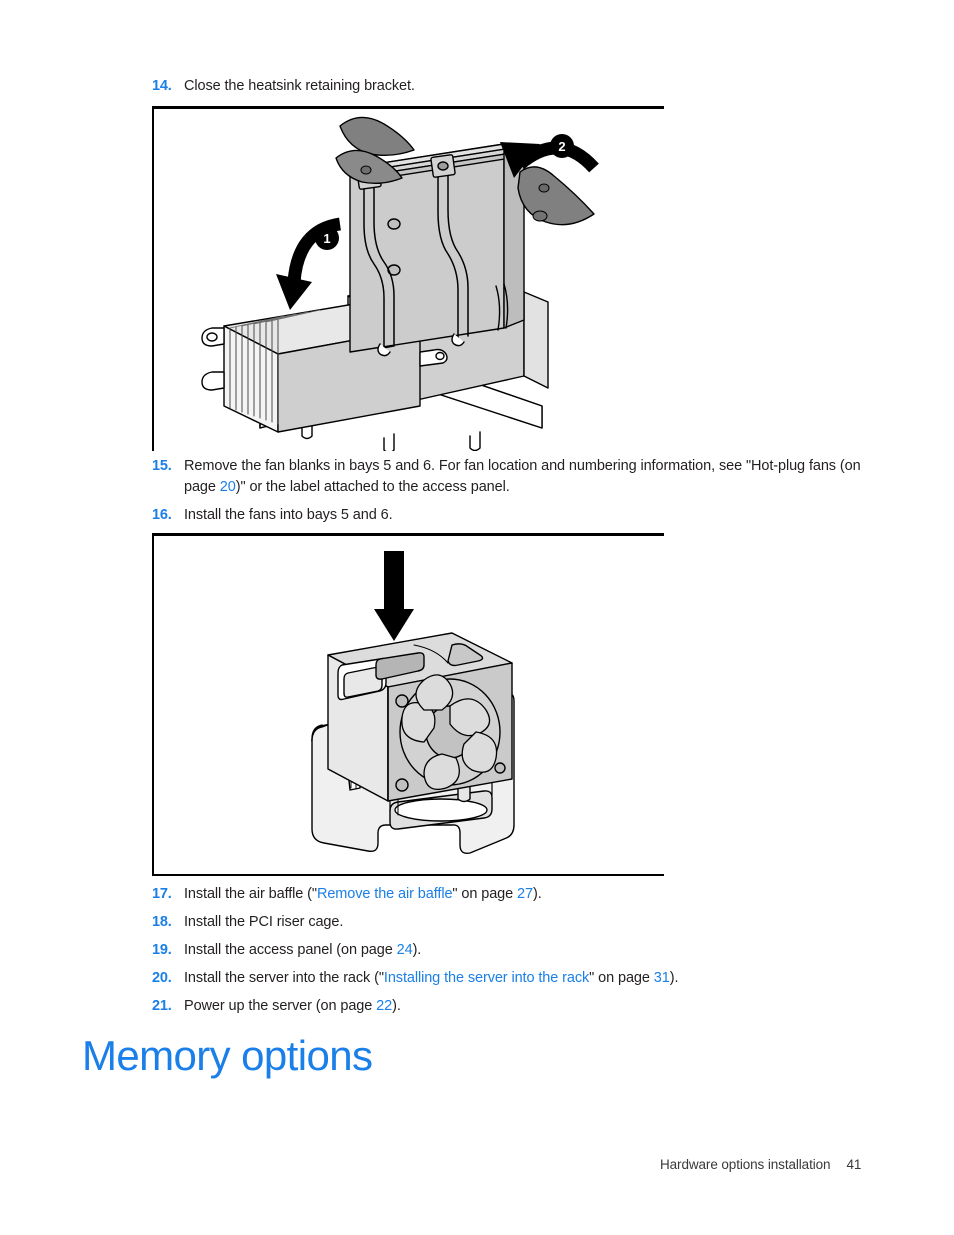  What do you see at coordinates (413, 703) in the screenshot?
I see `fan-install-illustration` at bounding box center [413, 703].